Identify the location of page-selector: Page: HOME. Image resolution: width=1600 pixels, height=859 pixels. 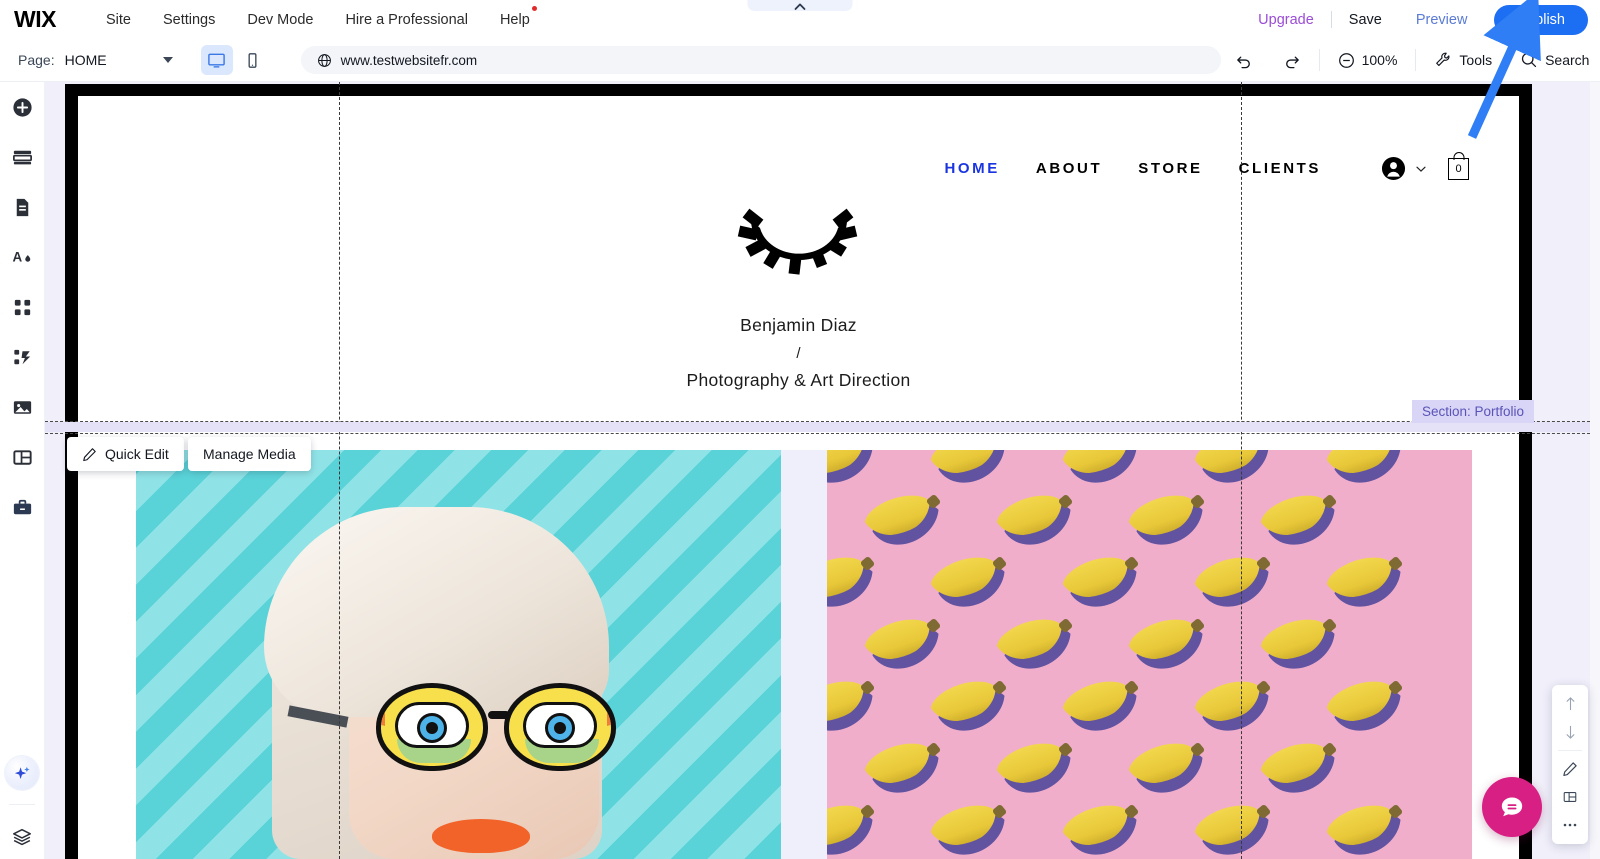
(86, 60).